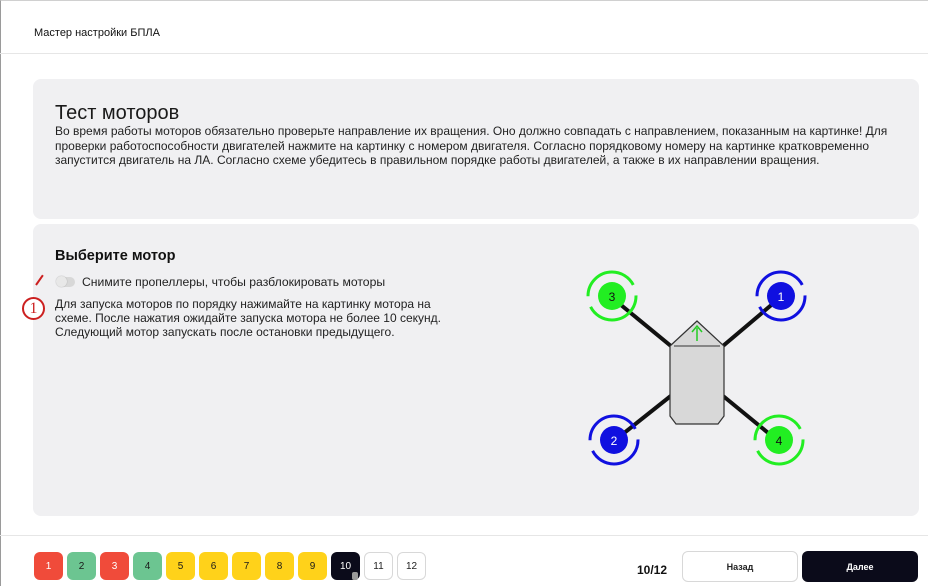  I want to click on motor-2-label: 2, so click(614, 441).